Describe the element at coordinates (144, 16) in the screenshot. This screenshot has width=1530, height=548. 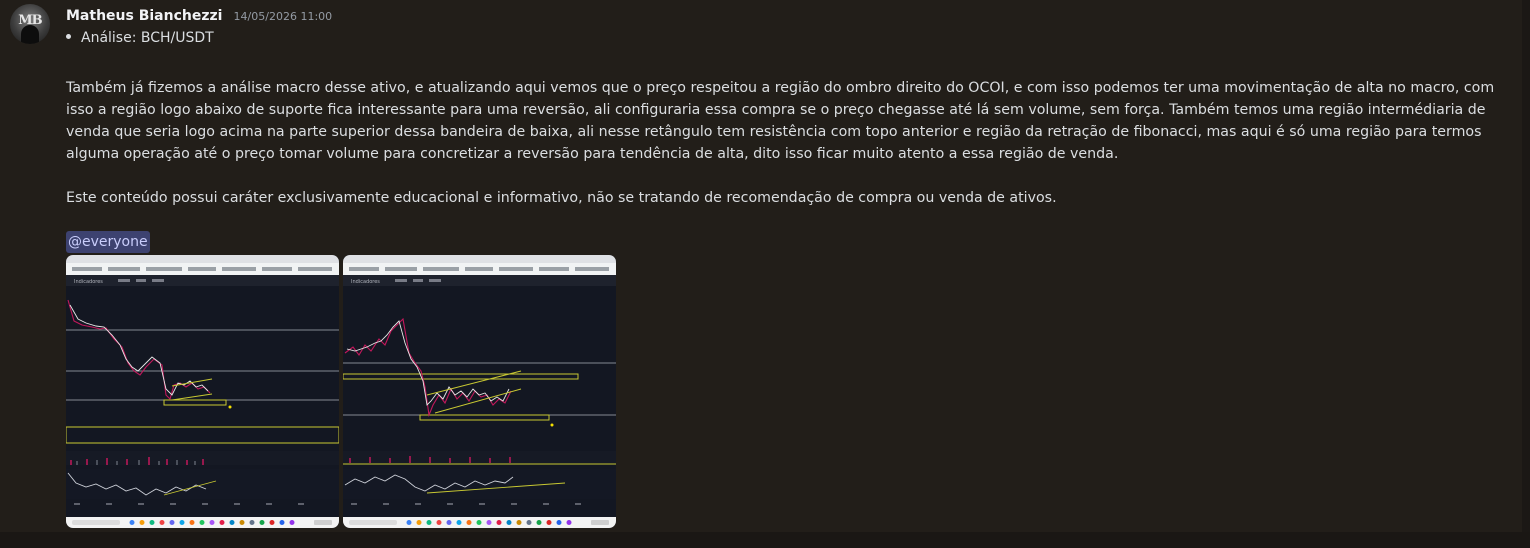
I see `author-name: Matheus Bianchezzi` at that location.